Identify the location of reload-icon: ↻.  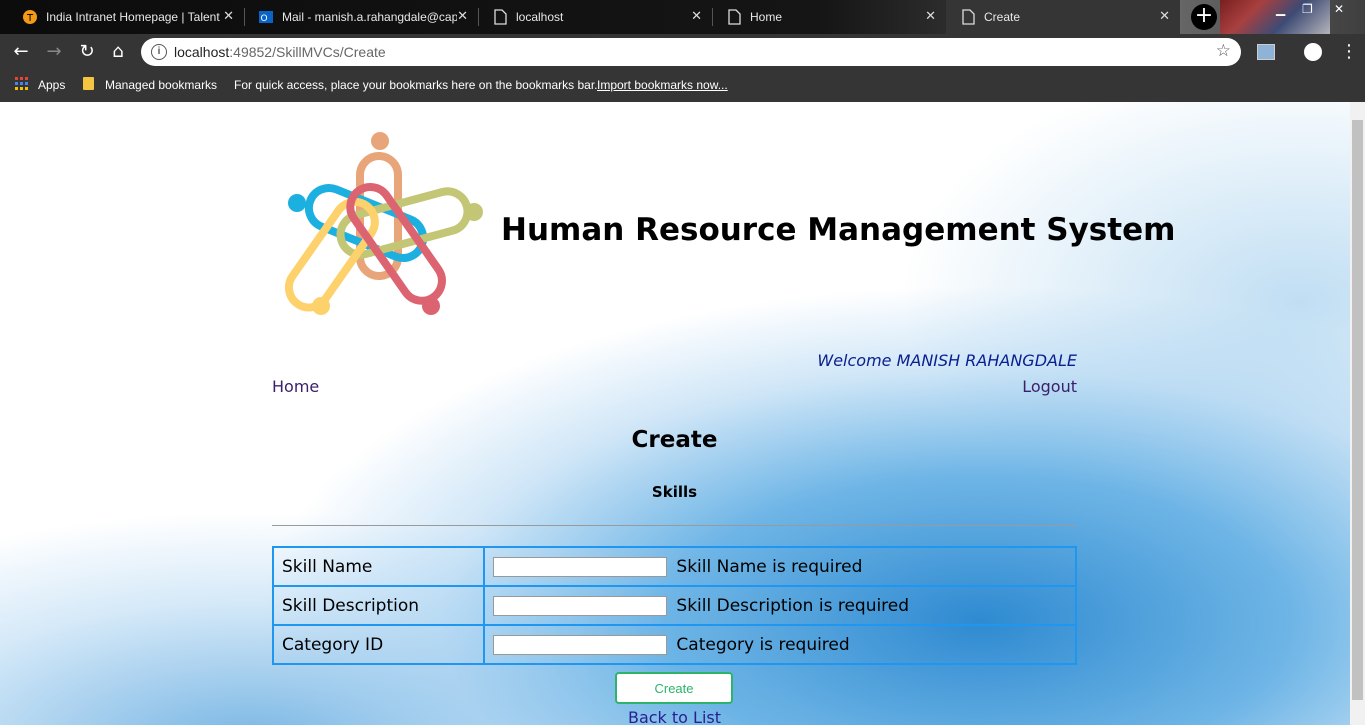
(87, 52).